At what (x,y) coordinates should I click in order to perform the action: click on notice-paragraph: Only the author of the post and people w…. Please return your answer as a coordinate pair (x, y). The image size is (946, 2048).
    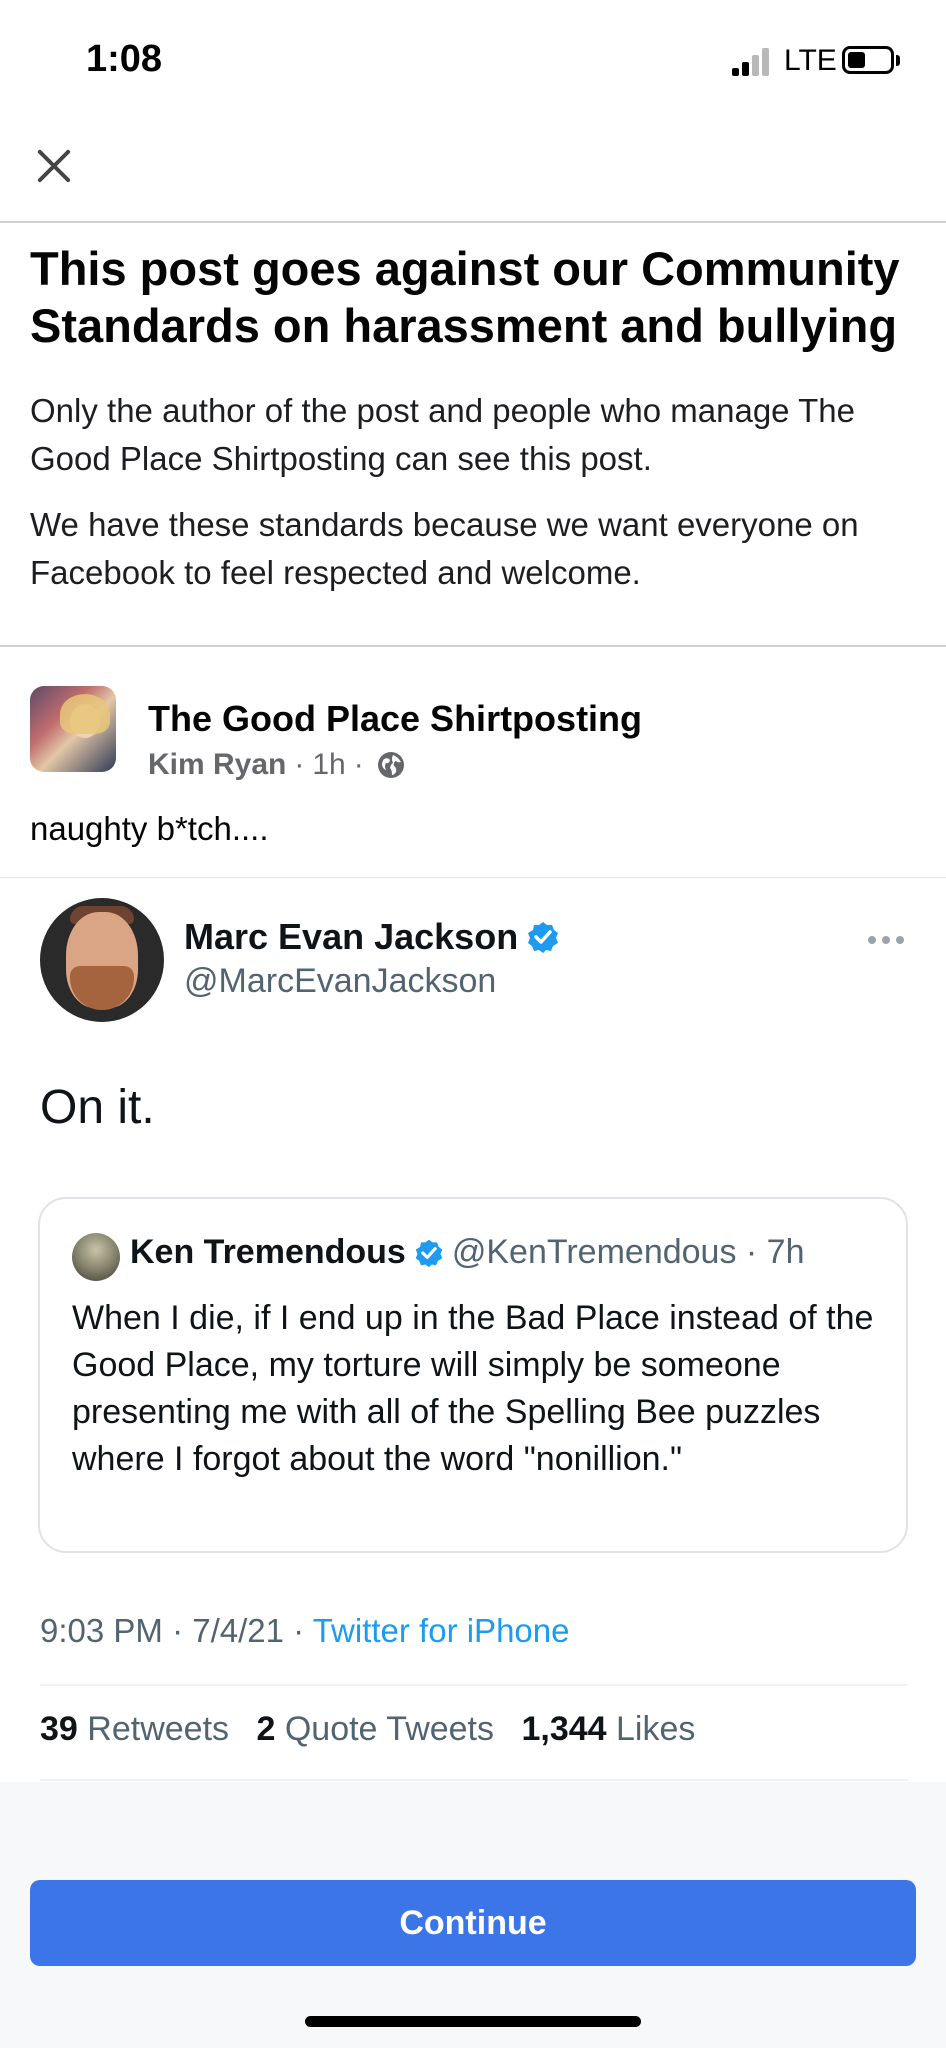
    Looking at the image, I should click on (442, 434).